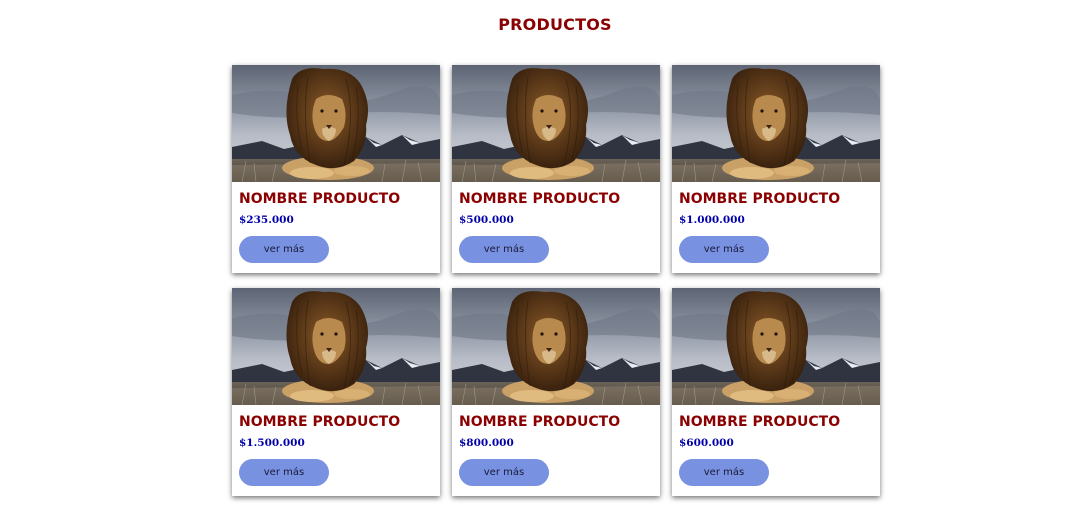  I want to click on page-title: PRODUCTOS, so click(555, 24).